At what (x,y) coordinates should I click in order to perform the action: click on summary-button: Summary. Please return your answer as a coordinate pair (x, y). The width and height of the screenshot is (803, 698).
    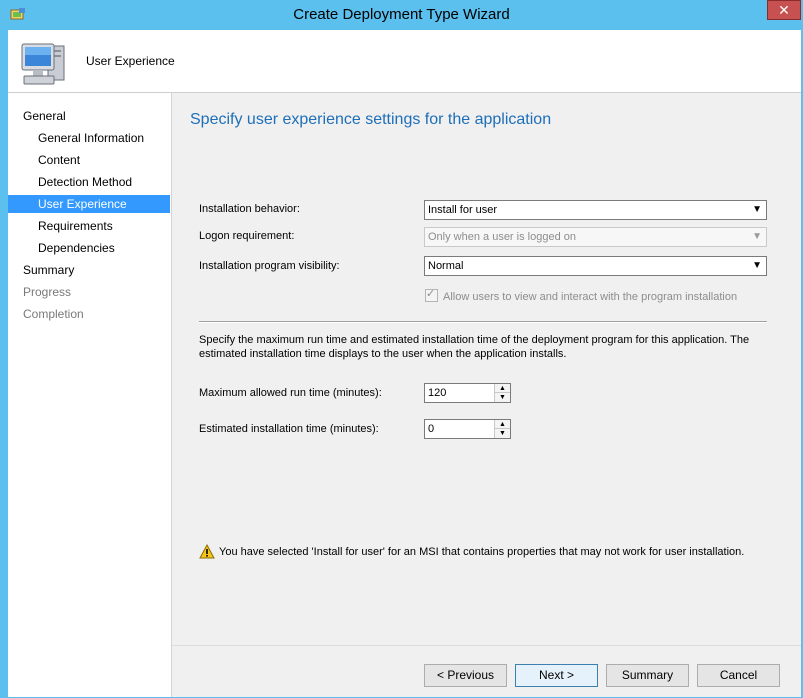
    Looking at the image, I should click on (647, 675).